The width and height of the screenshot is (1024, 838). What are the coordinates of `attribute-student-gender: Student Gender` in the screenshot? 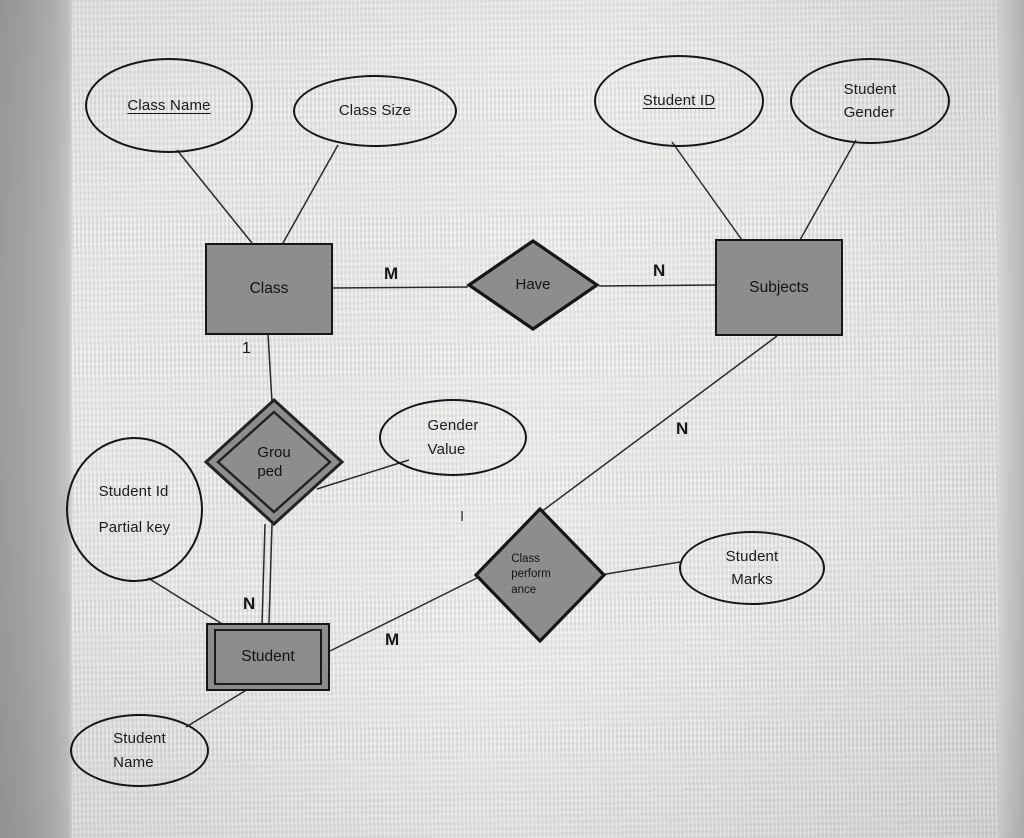 It's located at (870, 101).